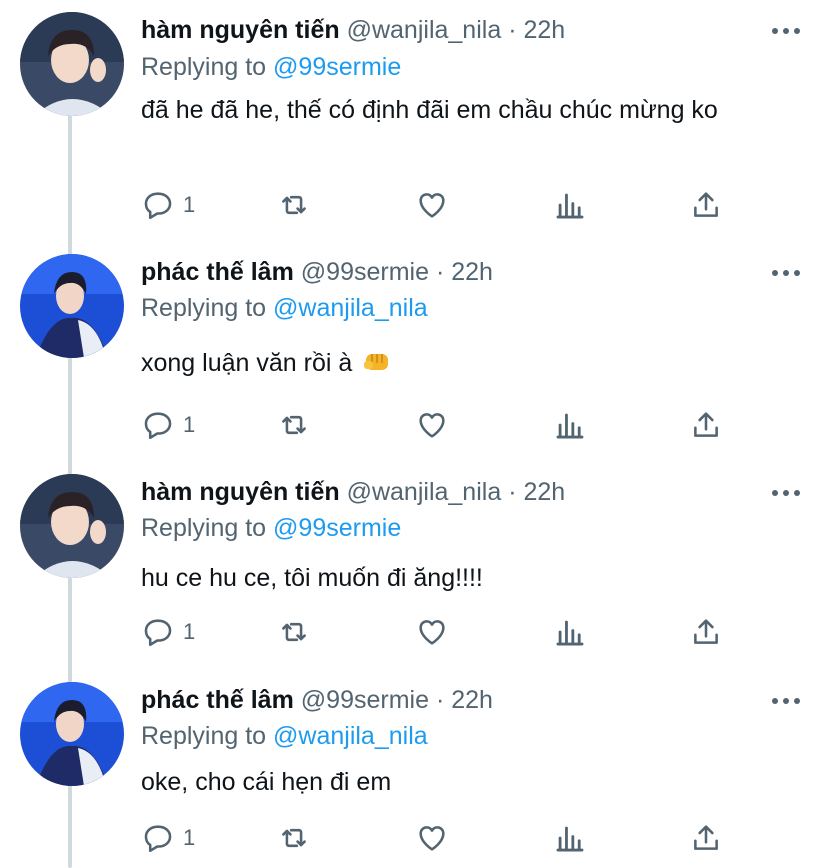 The image size is (828, 868). What do you see at coordinates (377, 367) in the screenshot?
I see `fist-emoji` at bounding box center [377, 367].